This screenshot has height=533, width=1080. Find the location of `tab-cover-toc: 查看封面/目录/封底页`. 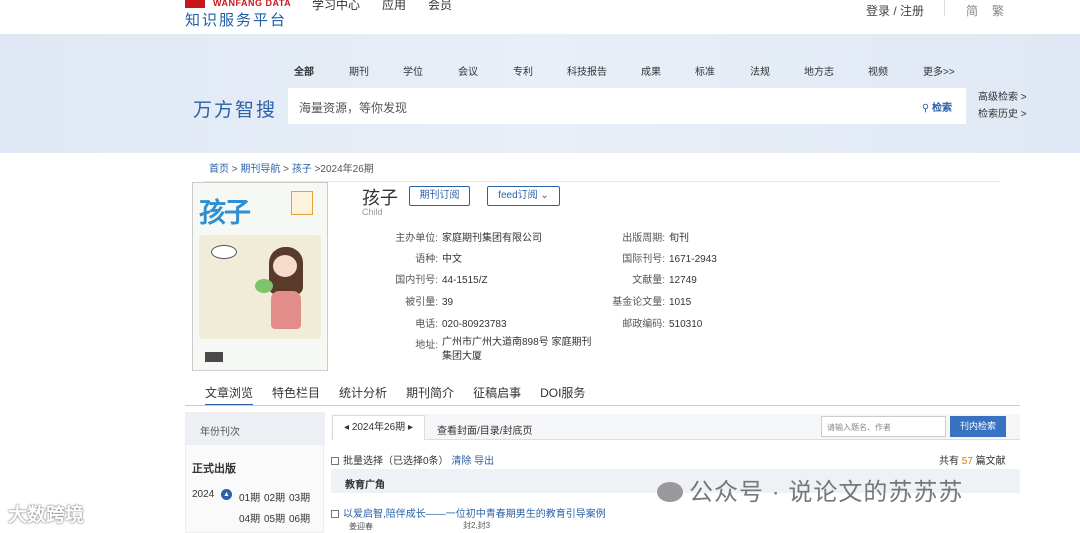

tab-cover-toc: 查看封面/目录/封底页 is located at coordinates (485, 429).